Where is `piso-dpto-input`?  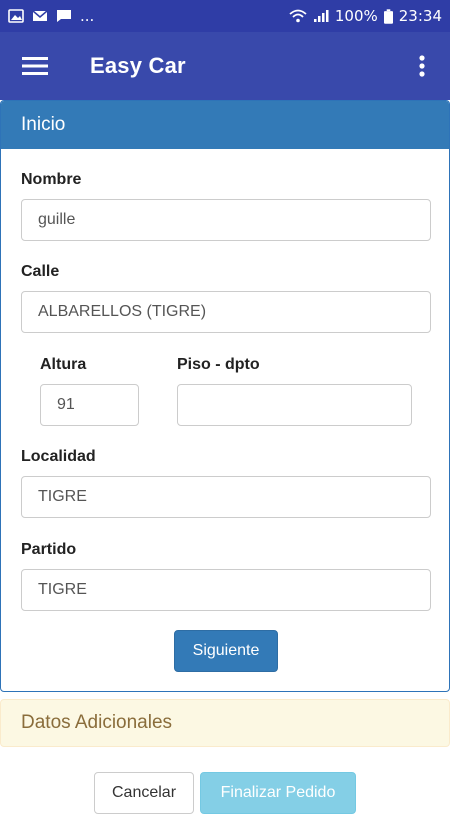
piso-dpto-input is located at coordinates (294, 405).